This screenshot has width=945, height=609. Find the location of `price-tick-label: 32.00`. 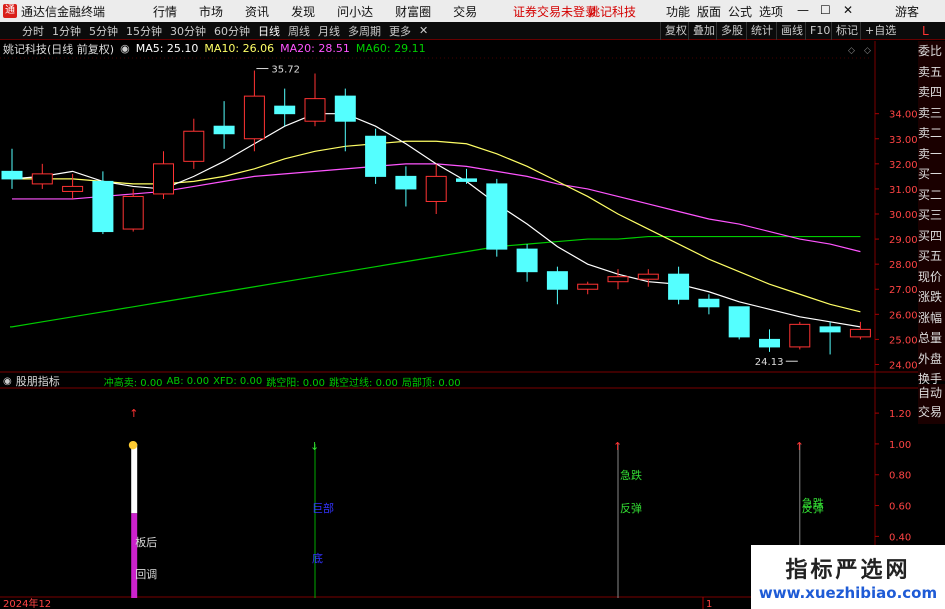

price-tick-label: 32.00 is located at coordinates (903, 165).